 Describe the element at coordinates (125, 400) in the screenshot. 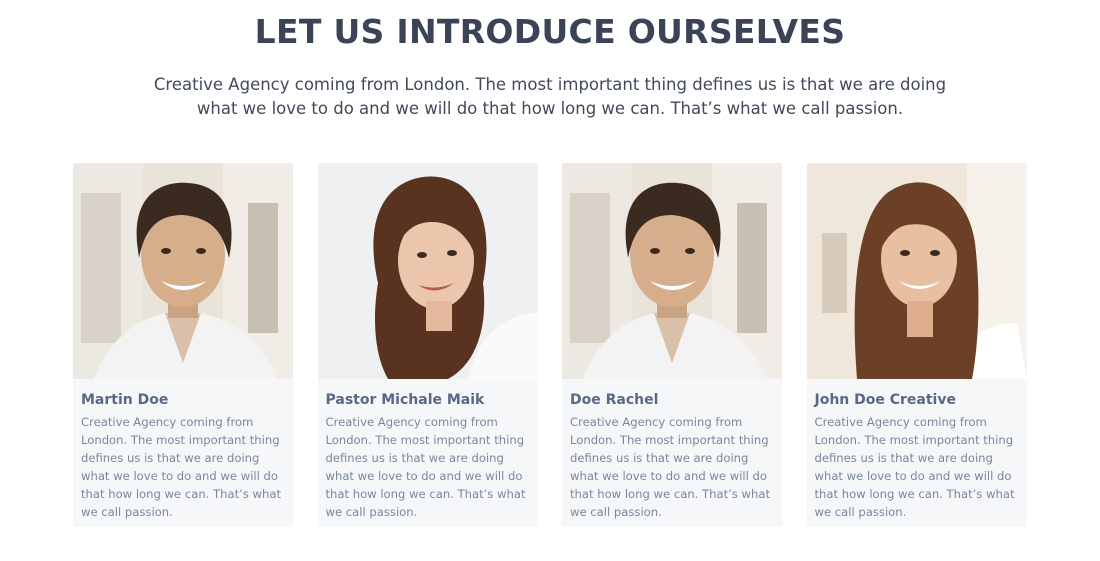

I see `team-member-name: Martin Doe` at that location.